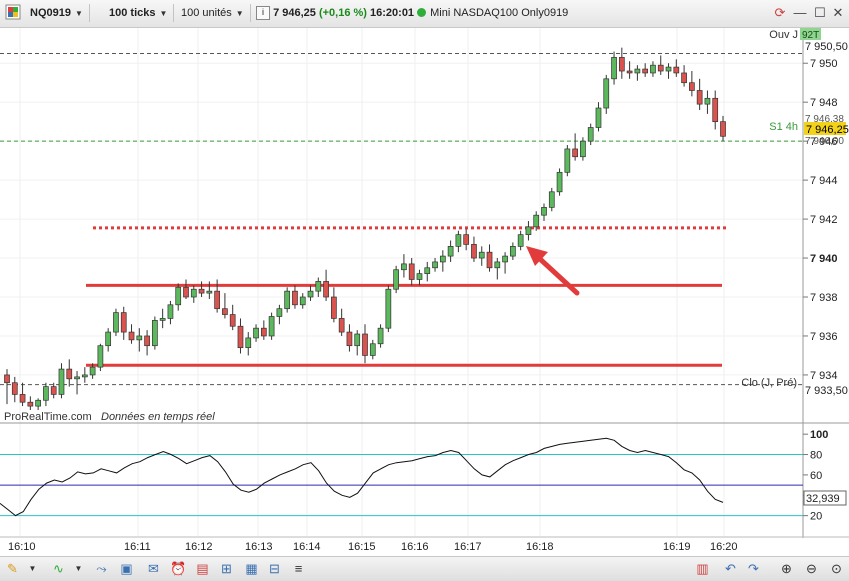  I want to click on comment-icon: ✉, so click(153, 568).